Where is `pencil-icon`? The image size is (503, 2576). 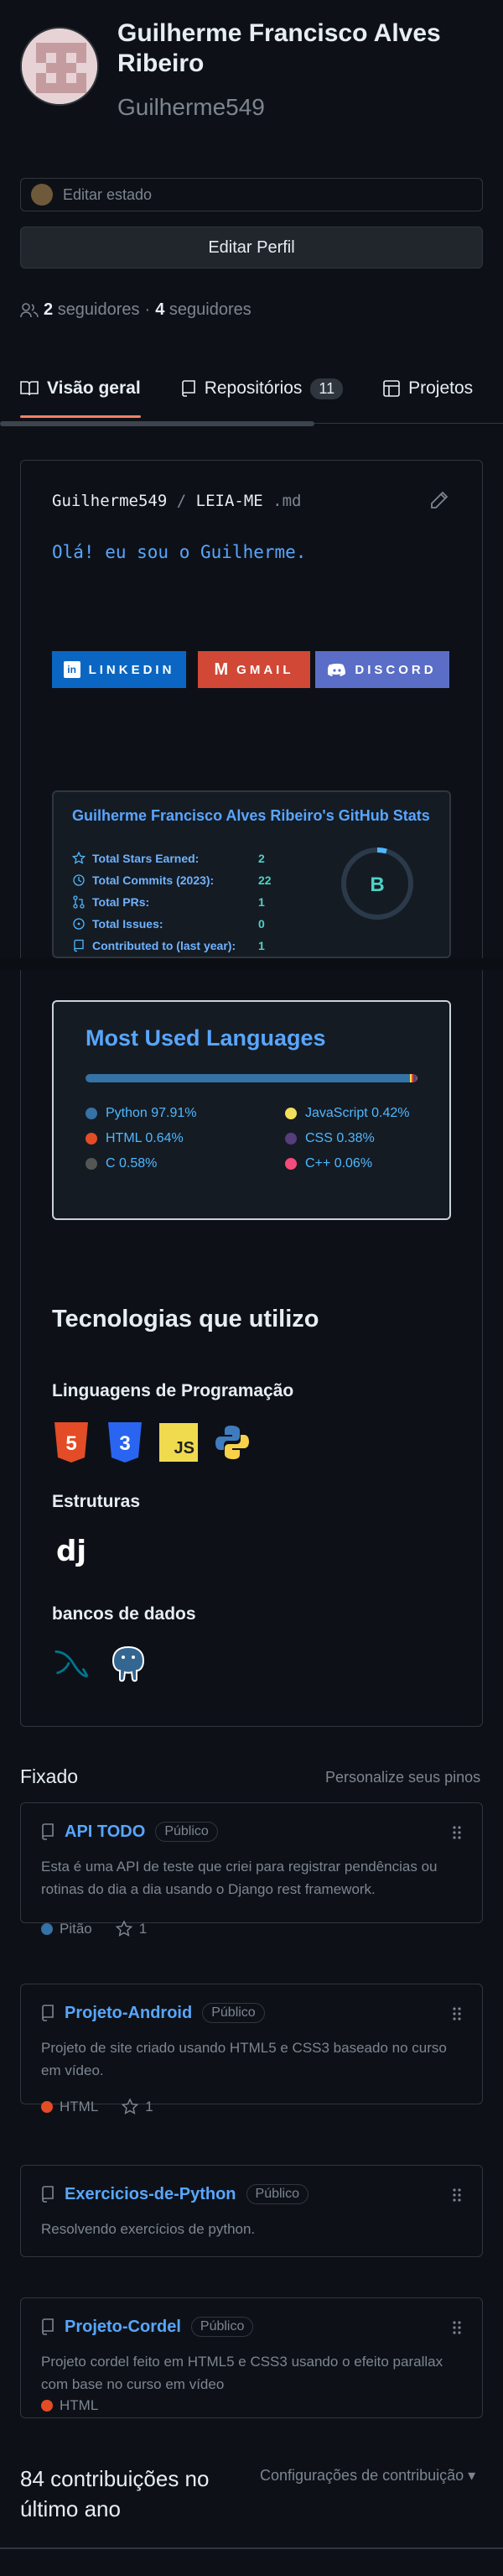
pencil-icon is located at coordinates (439, 500).